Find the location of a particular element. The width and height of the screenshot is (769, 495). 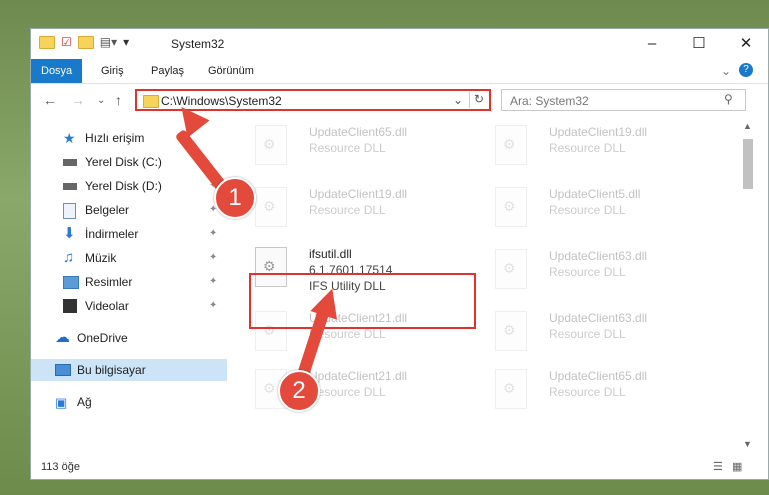

search-placeholder: Ara: System32 is located at coordinates (549, 101).